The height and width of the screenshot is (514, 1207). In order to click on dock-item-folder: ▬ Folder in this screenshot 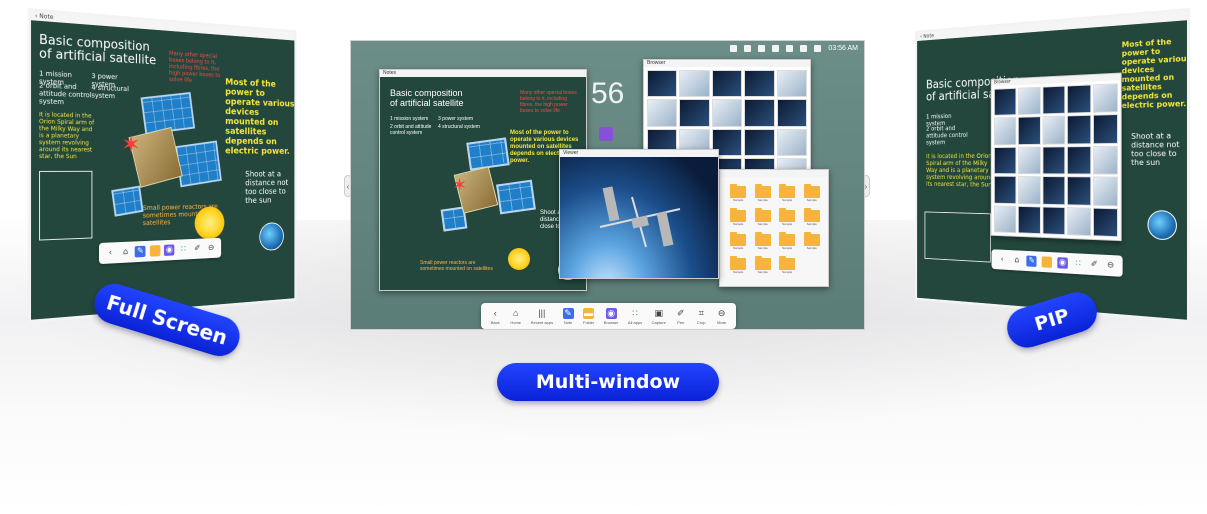, I will do `click(588, 316)`.